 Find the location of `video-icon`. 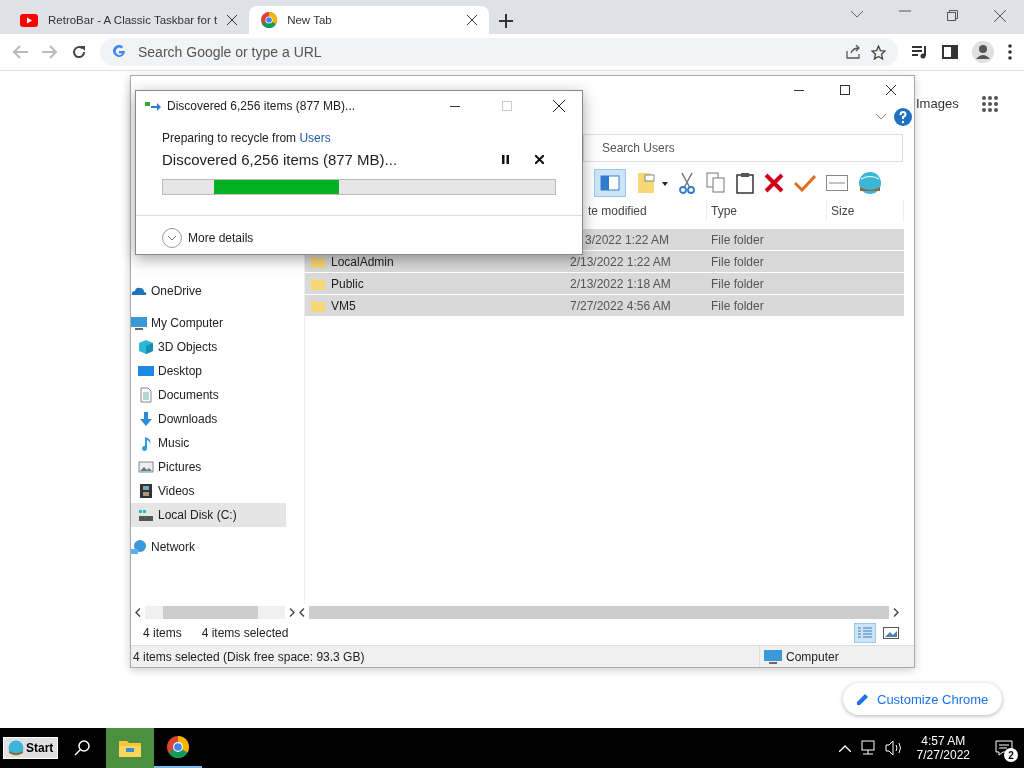

video-icon is located at coordinates (146, 491).